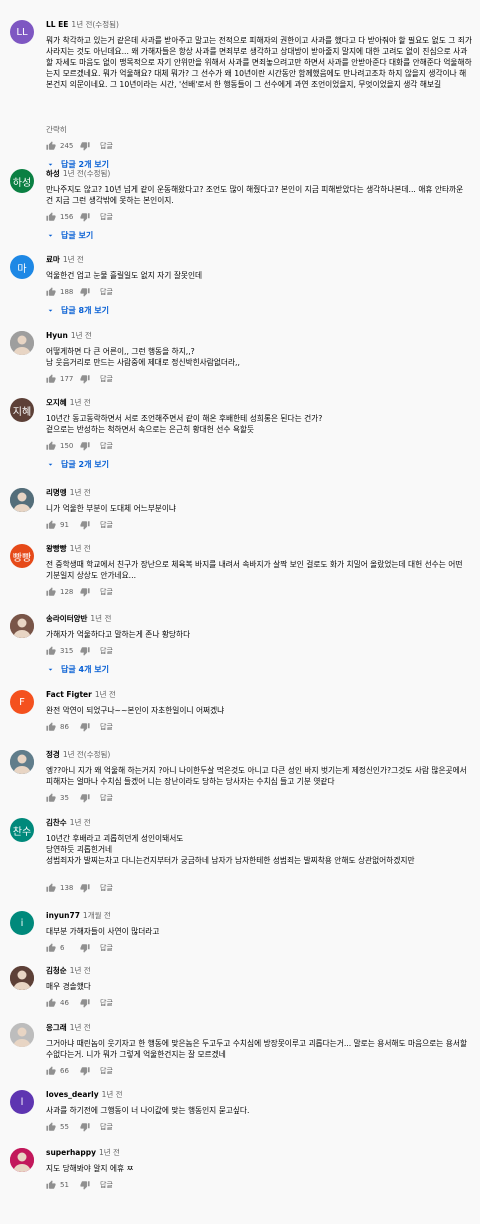 This screenshot has width=480, height=1224. I want to click on avatar: 찬수, so click(22, 830).